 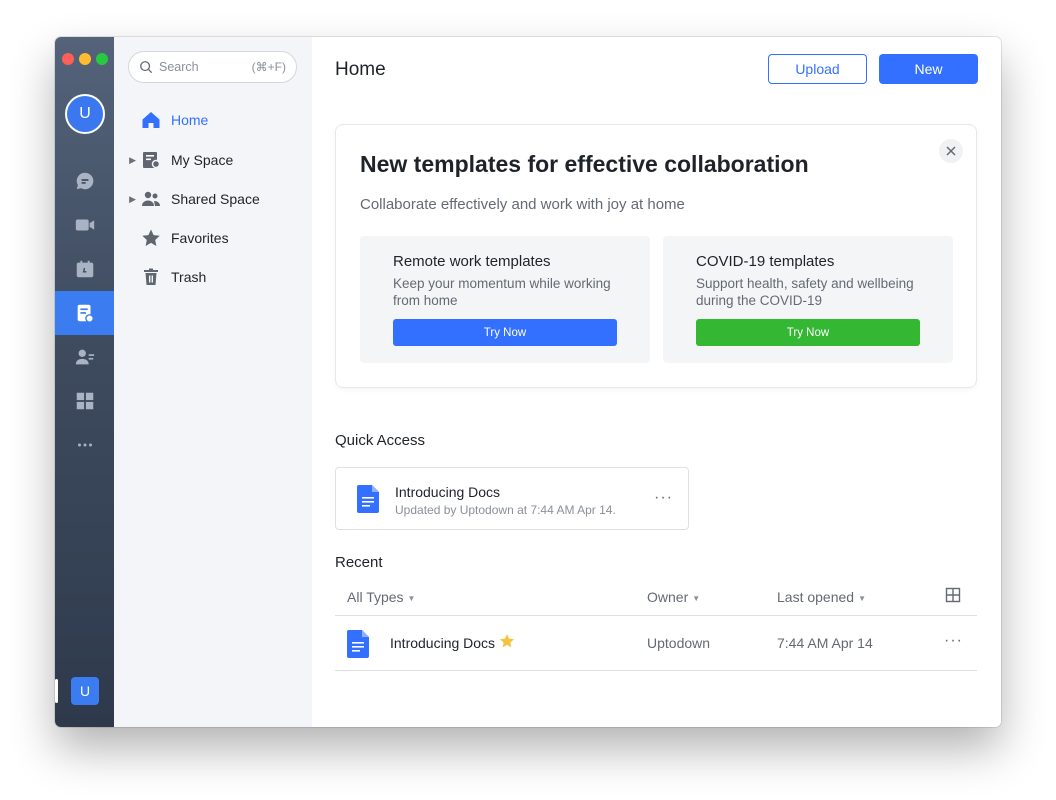 I want to click on profile-avatar: U, so click(x=85, y=691).